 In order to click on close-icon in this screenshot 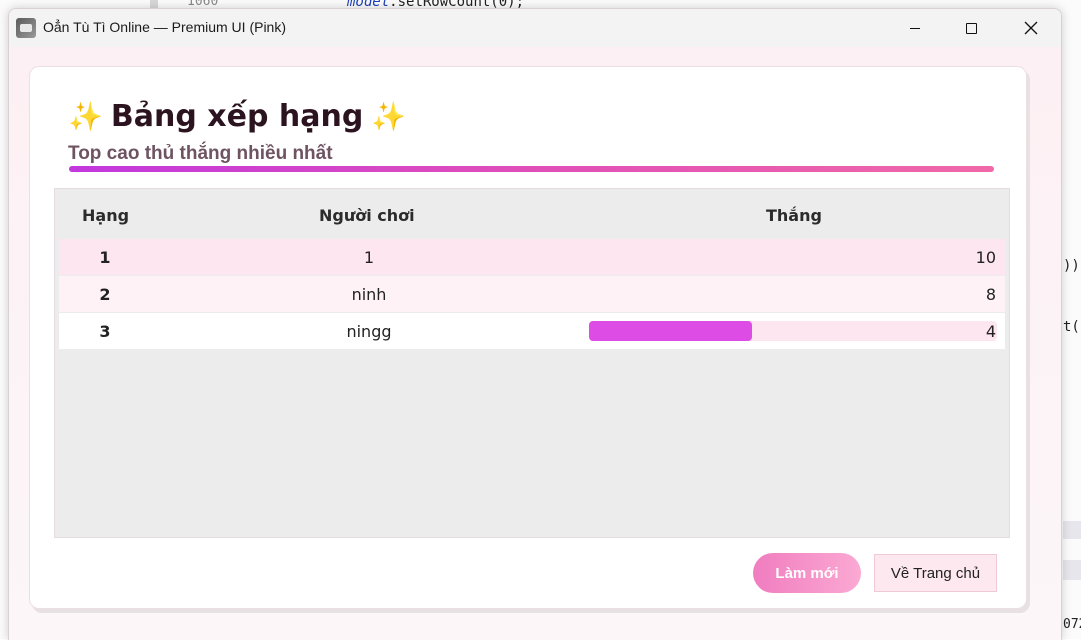, I will do `click(1031, 28)`.